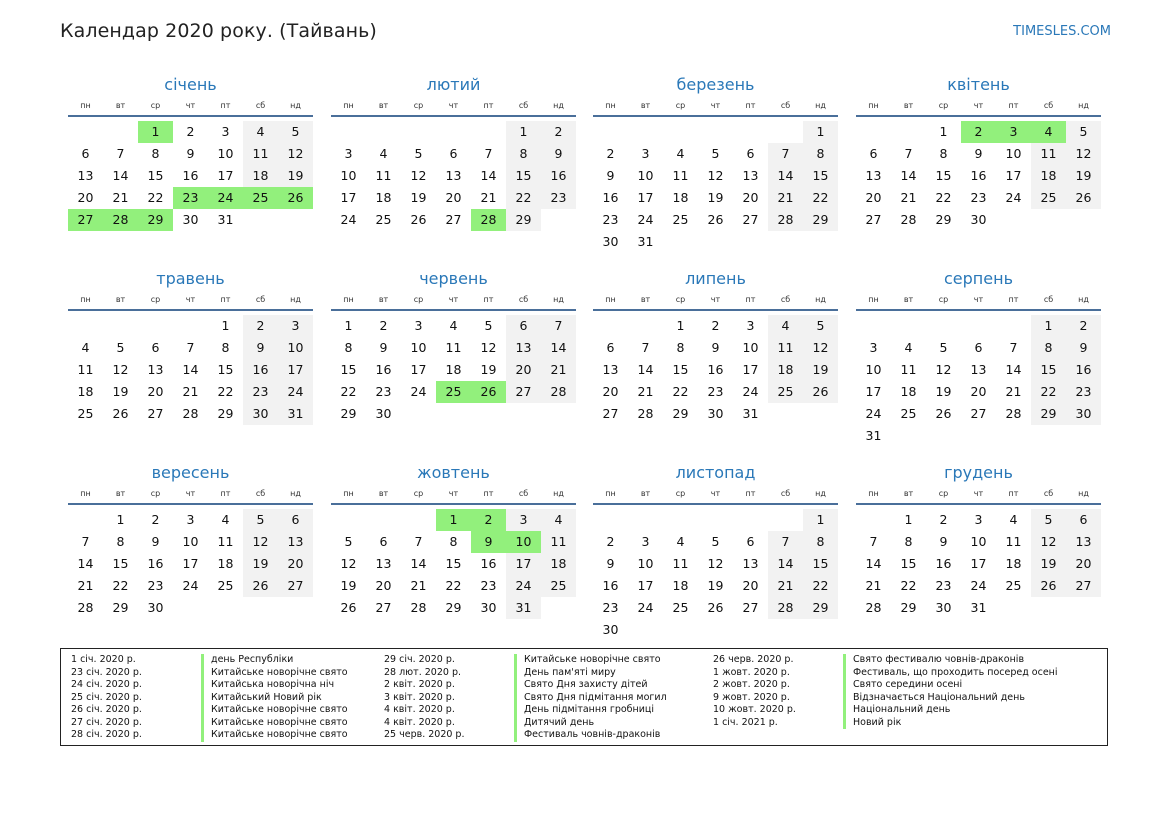 The image size is (1169, 827). What do you see at coordinates (750, 563) in the screenshot?
I see `day-cell: 13` at bounding box center [750, 563].